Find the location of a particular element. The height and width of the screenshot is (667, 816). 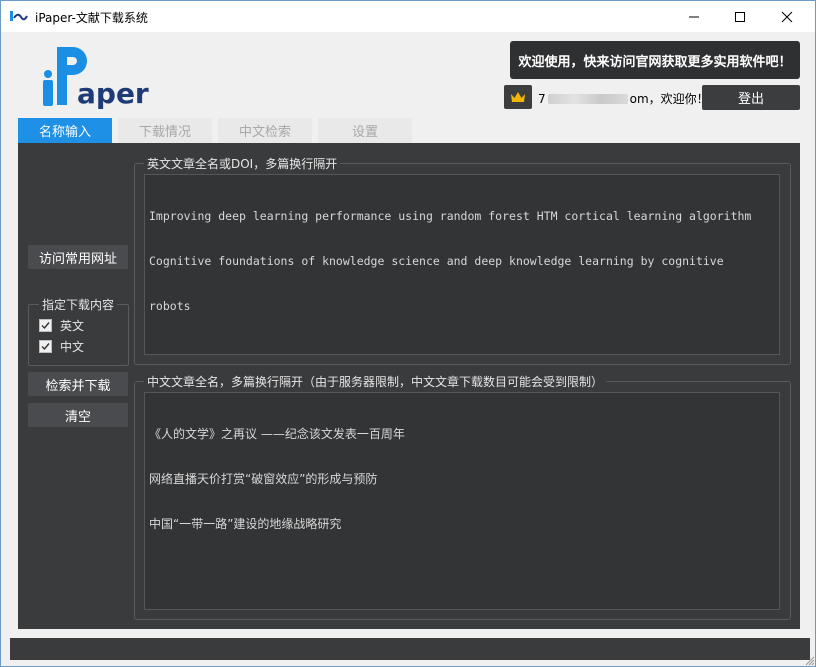

tab-chinese-search: 中文检索 is located at coordinates (265, 130).